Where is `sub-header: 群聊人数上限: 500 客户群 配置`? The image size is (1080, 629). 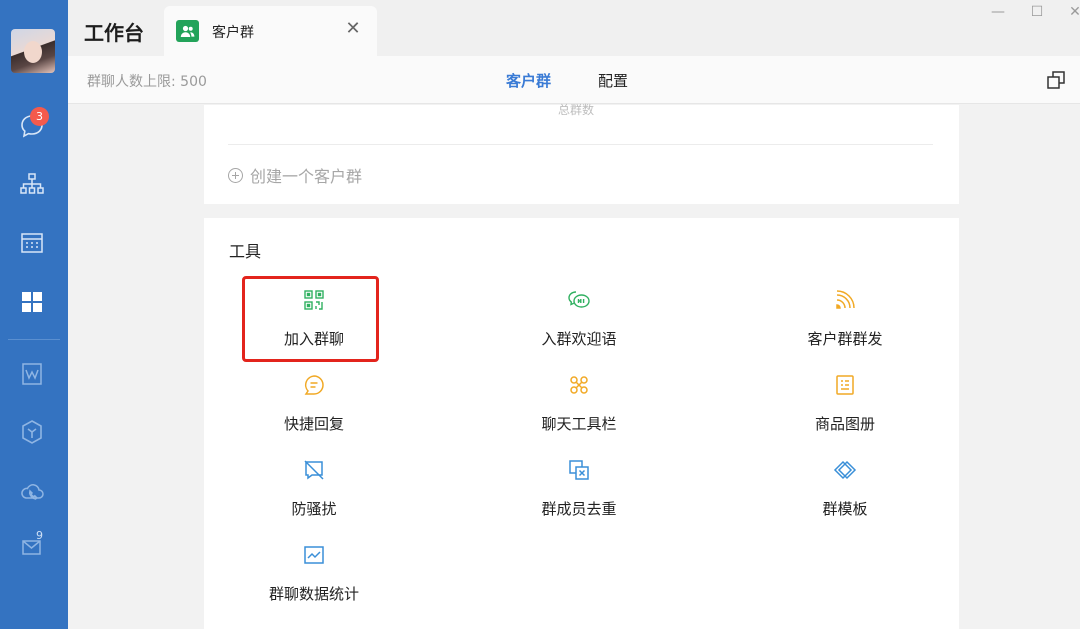 sub-header: 群聊人数上限: 500 客户群 配置 is located at coordinates (574, 80).